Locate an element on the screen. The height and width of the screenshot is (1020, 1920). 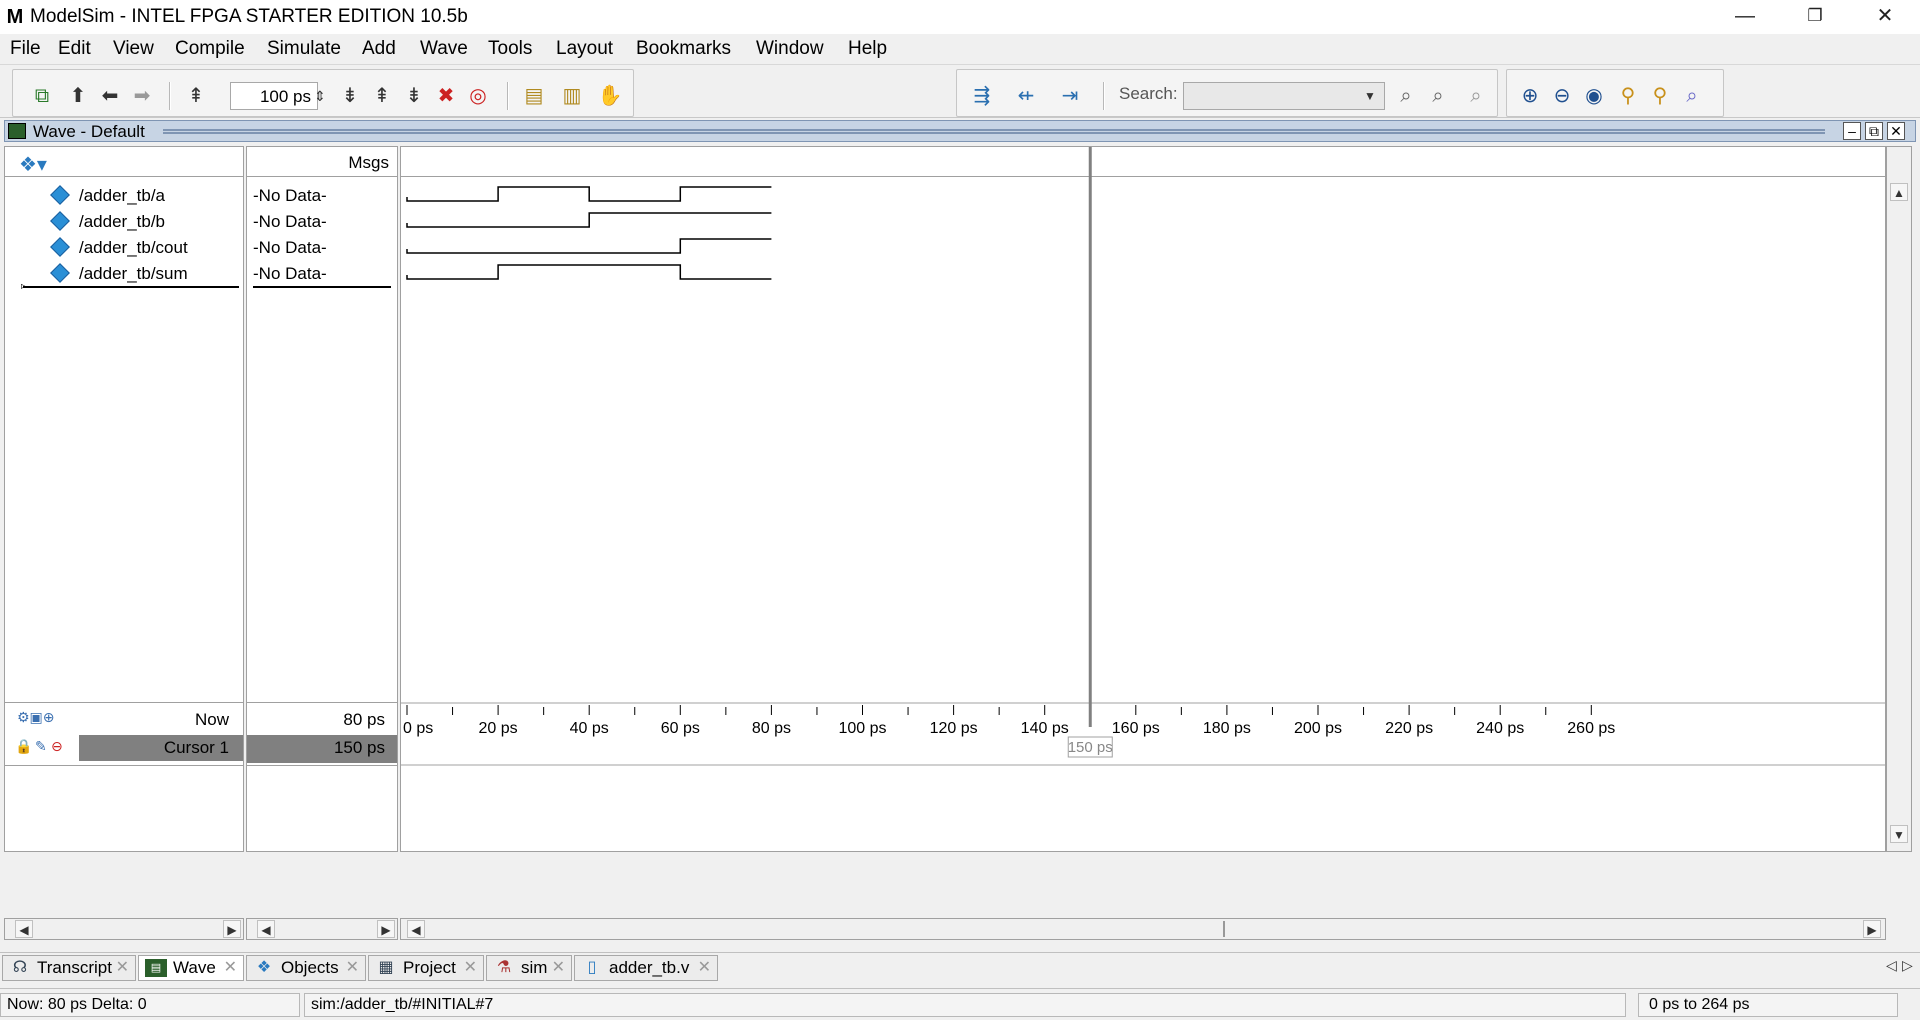
menu-file: File is located at coordinates (25, 49).